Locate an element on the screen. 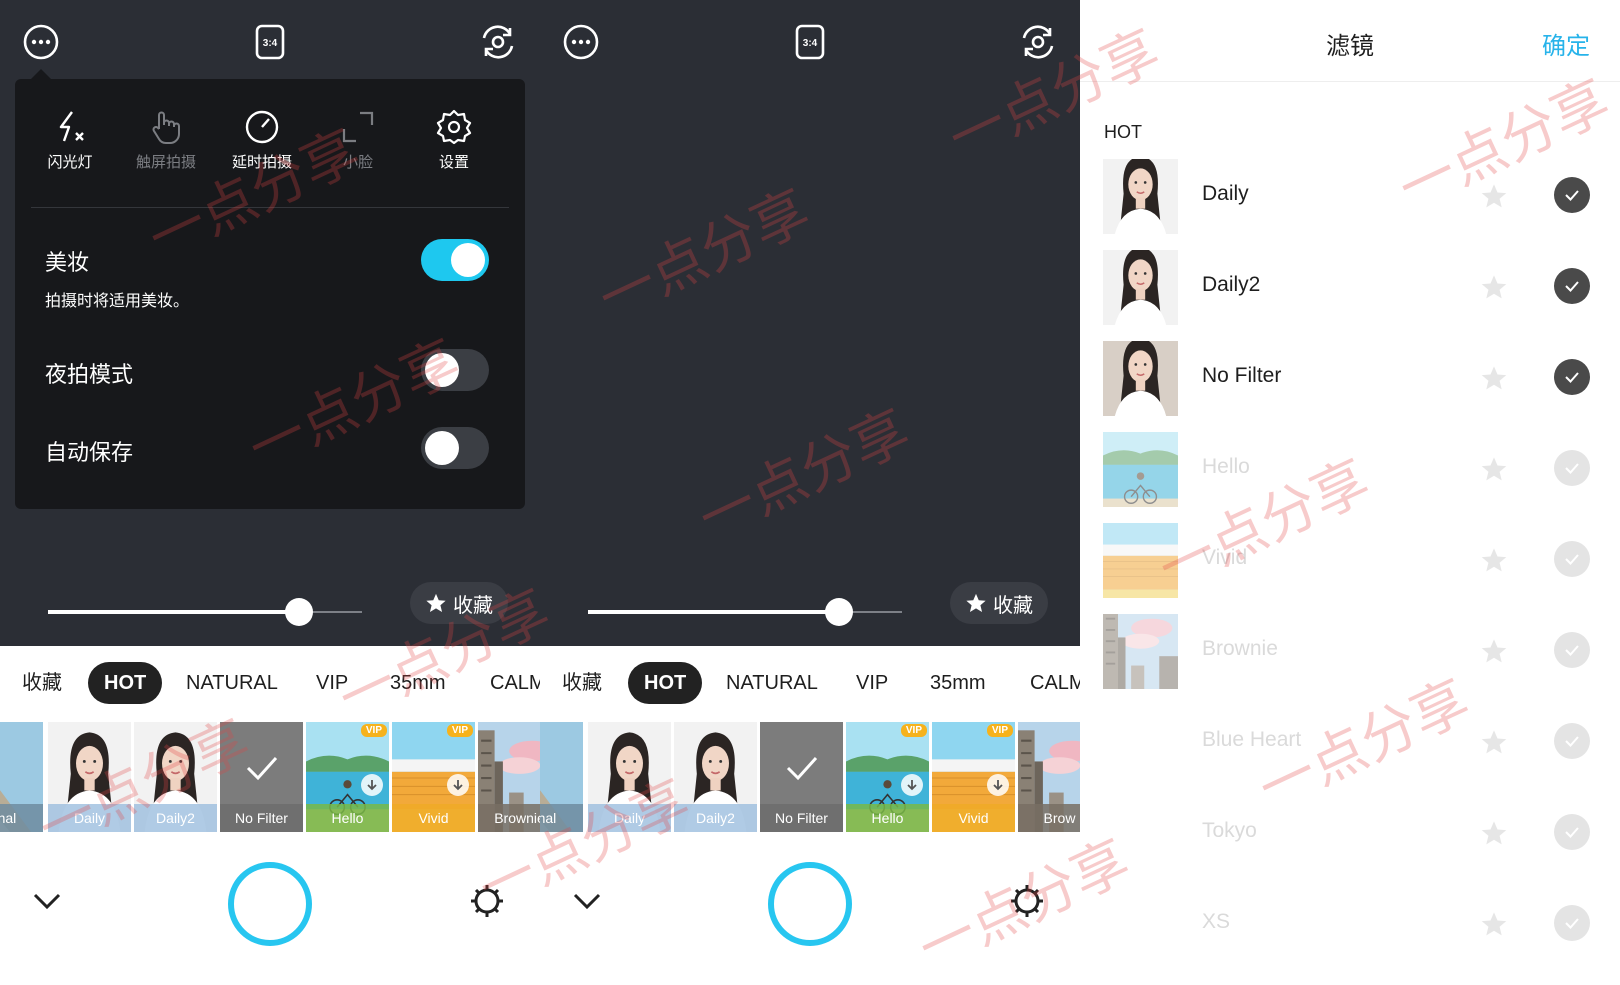  vip-badge: VIP is located at coordinates (999, 730).